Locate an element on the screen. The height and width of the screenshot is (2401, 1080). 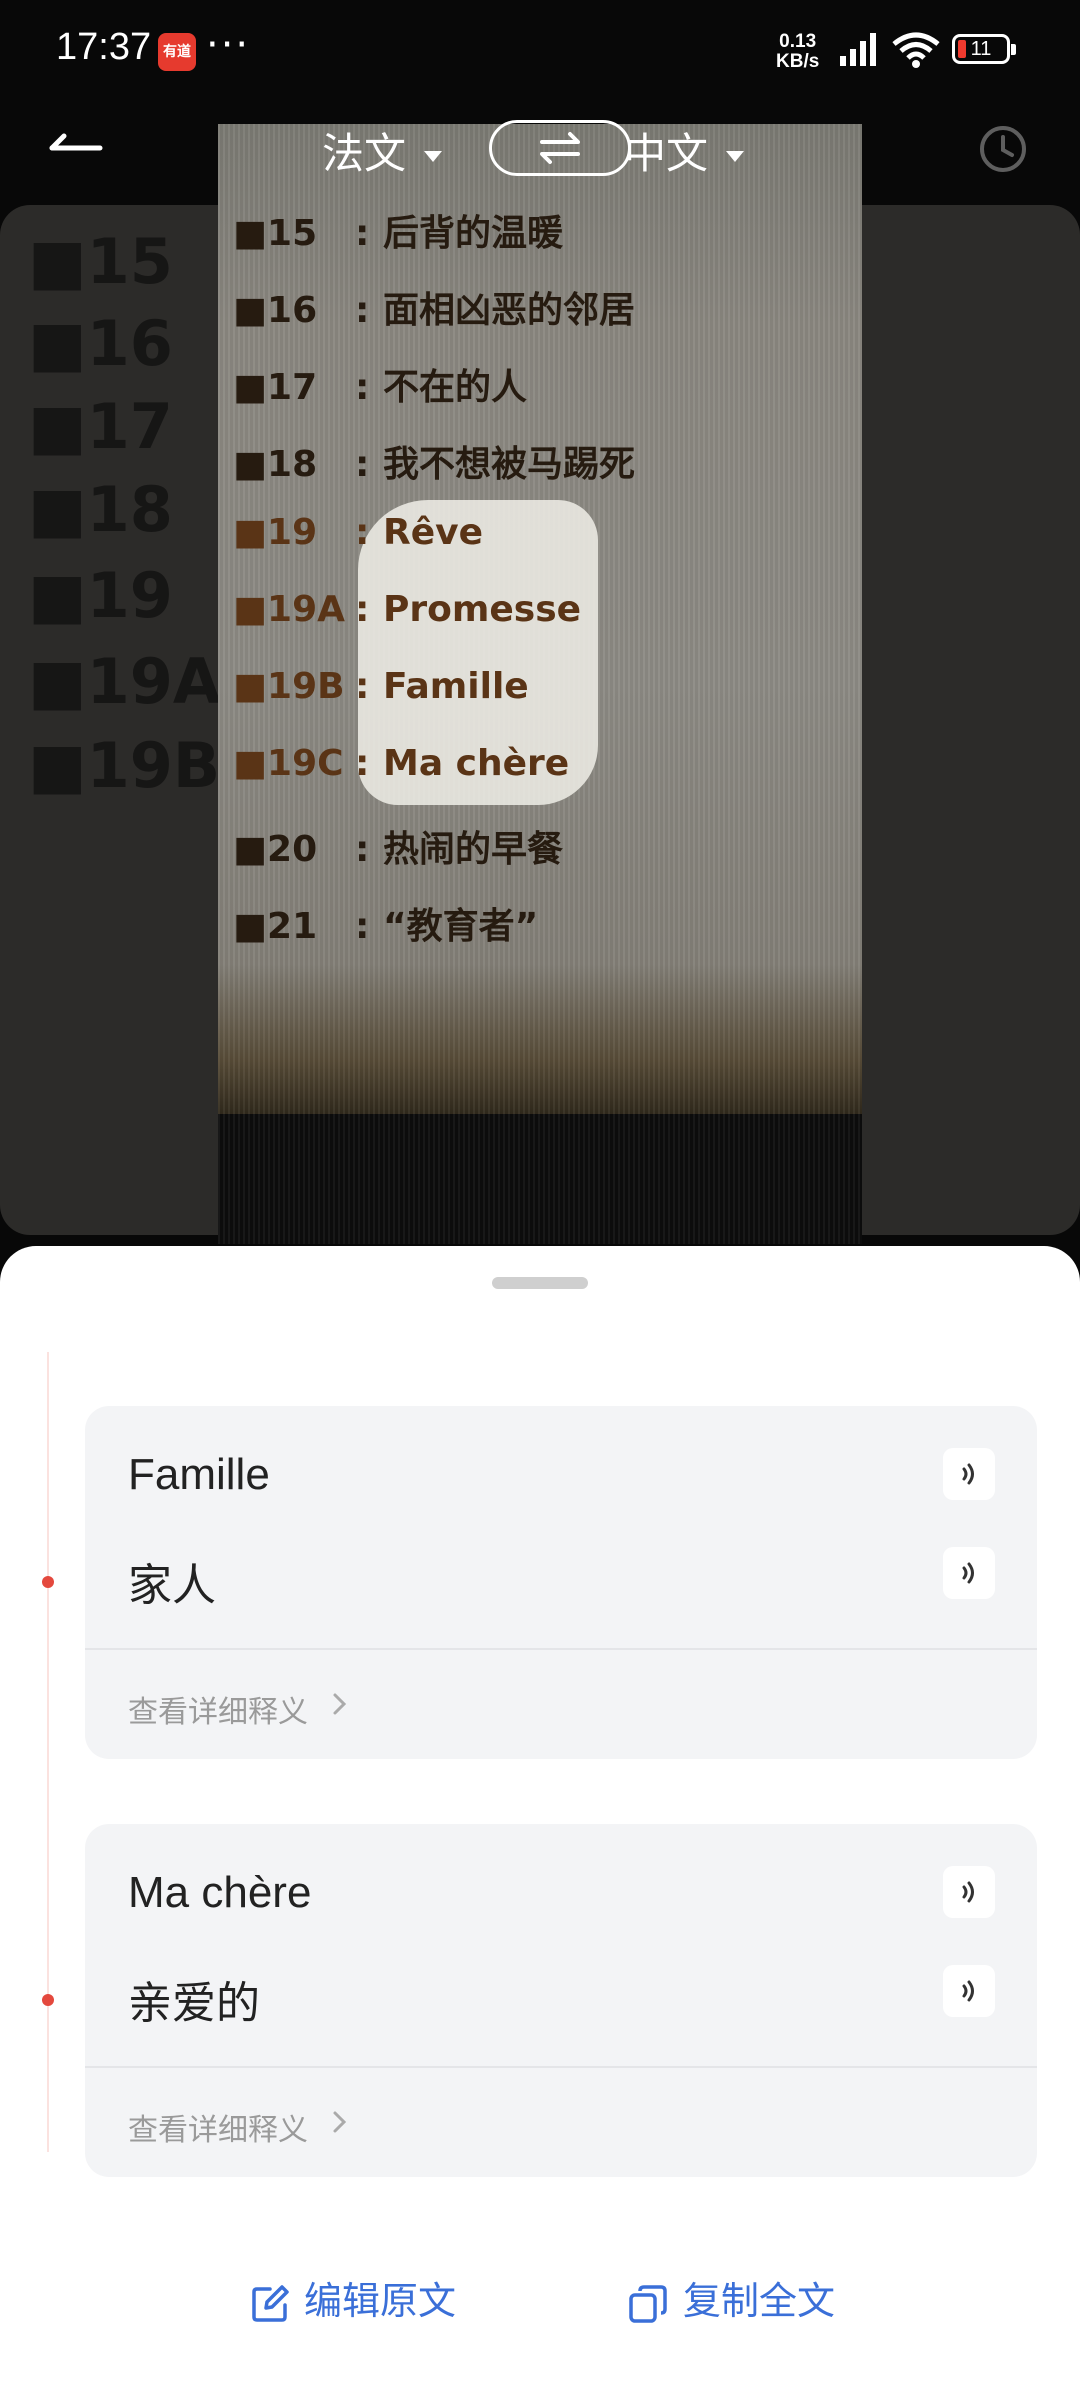
blur-line: ■19B is located at coordinates (124, 765).